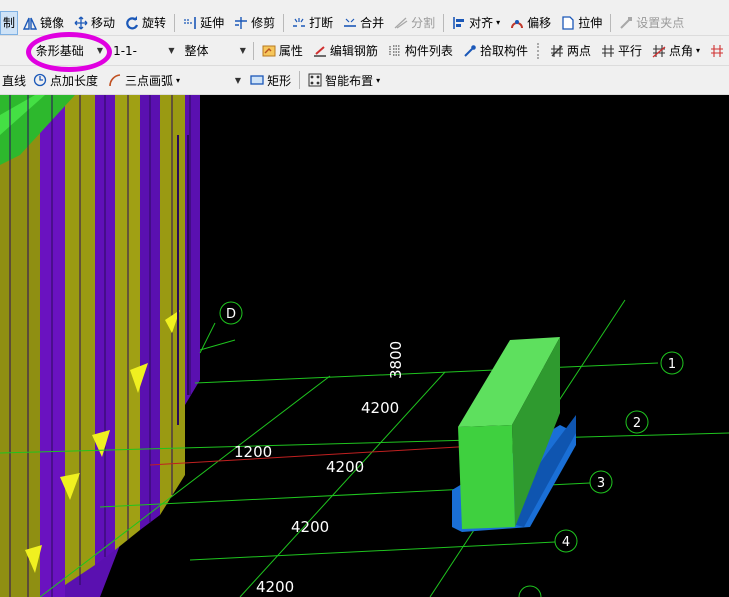  What do you see at coordinates (556, 50) in the screenshot?
I see `two-points-icon` at bounding box center [556, 50].